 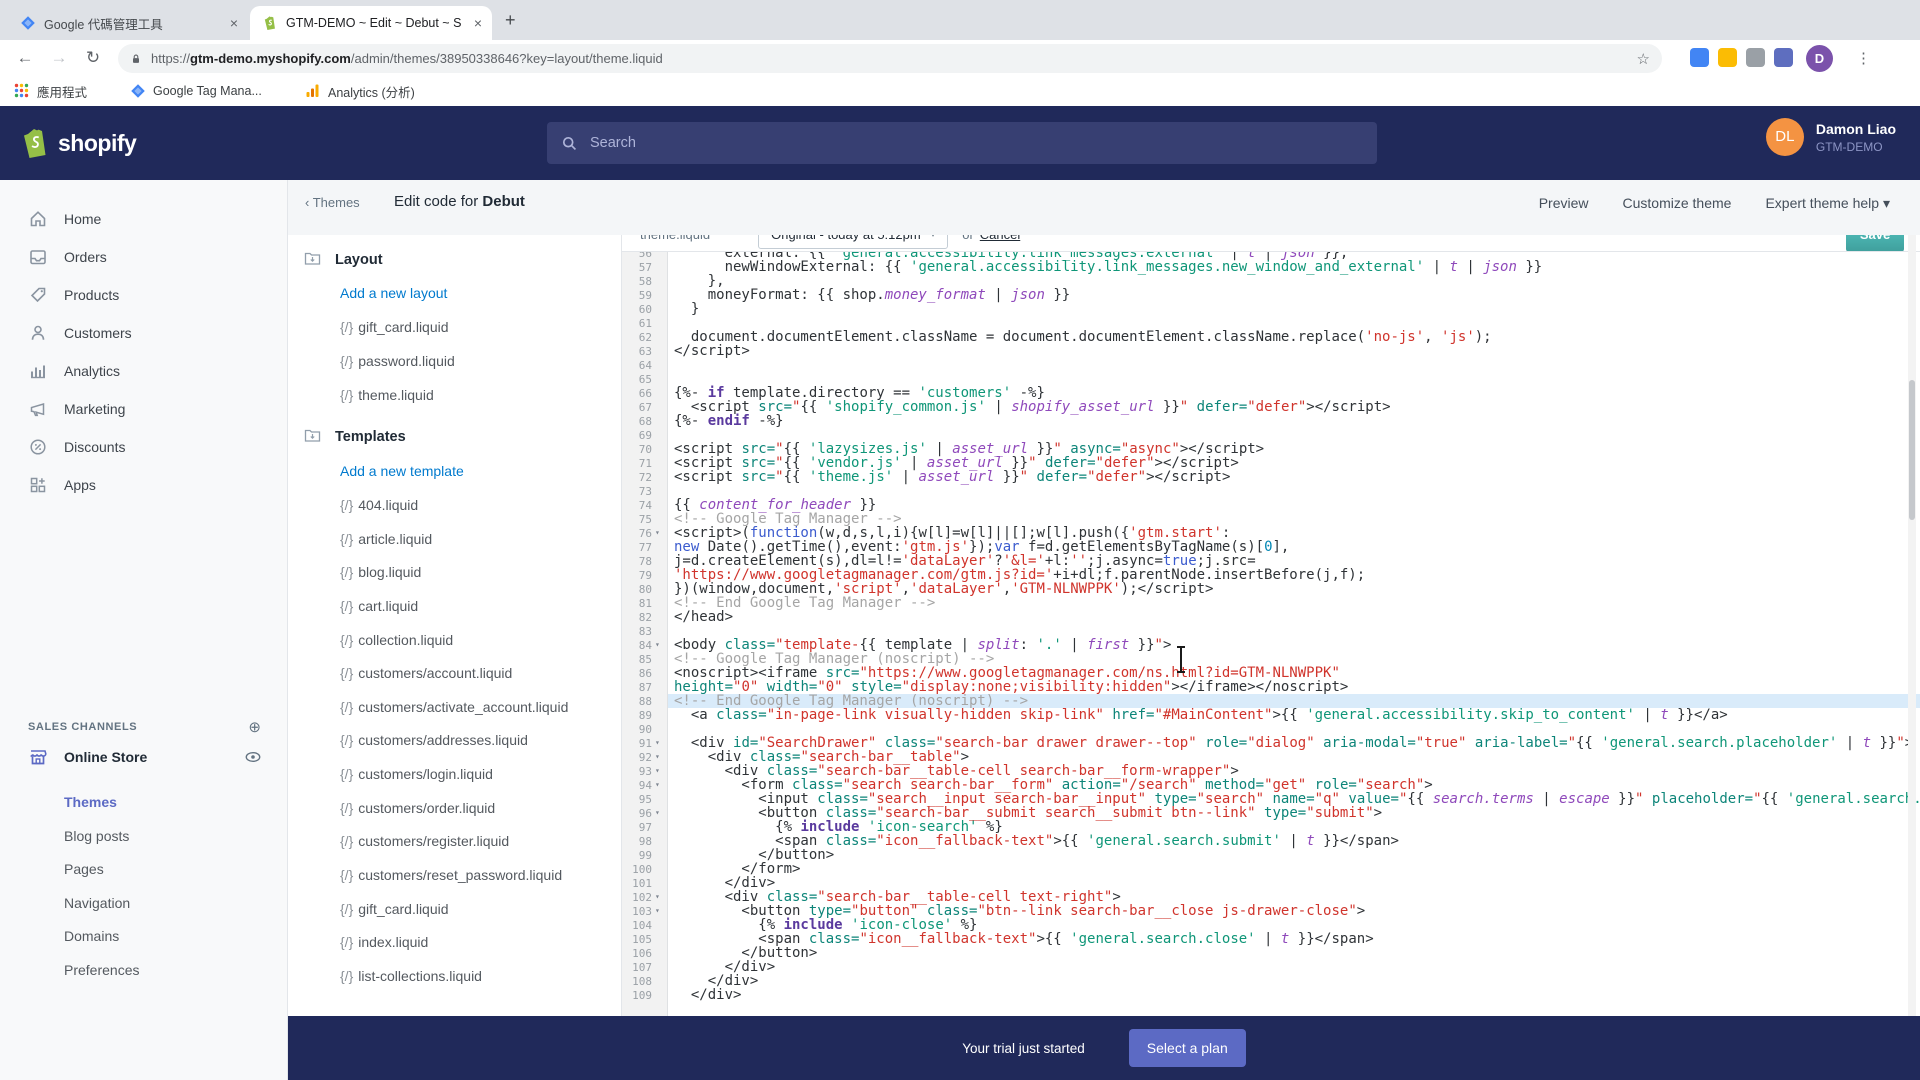 I want to click on scrollbar-track, so click(x=1912, y=625).